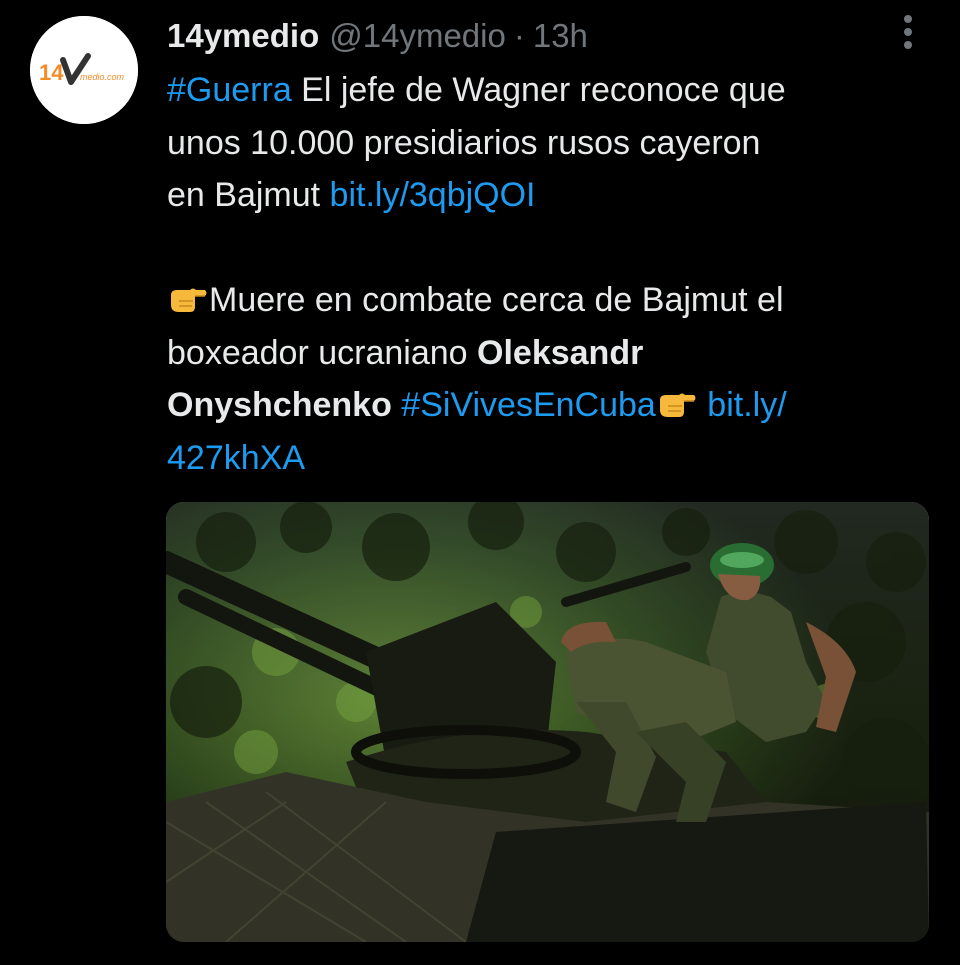  I want to click on bold-name-first: Oleksandr, so click(560, 352).